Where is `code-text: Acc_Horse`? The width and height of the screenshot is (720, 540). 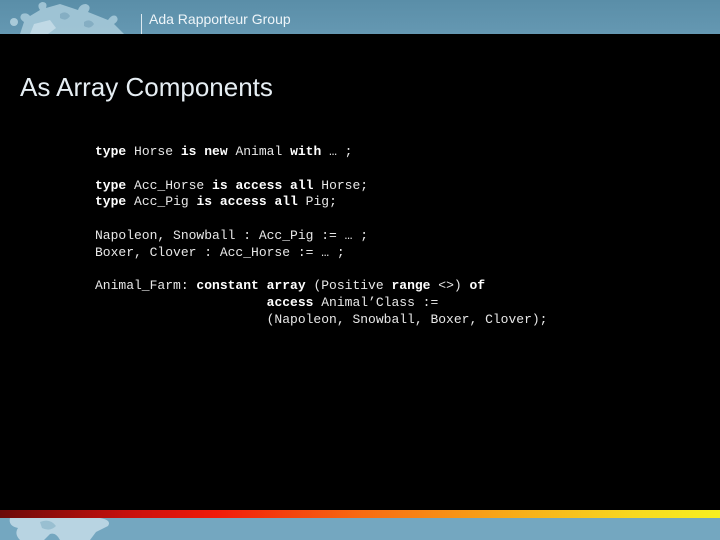
code-text: Acc_Horse is located at coordinates (169, 185).